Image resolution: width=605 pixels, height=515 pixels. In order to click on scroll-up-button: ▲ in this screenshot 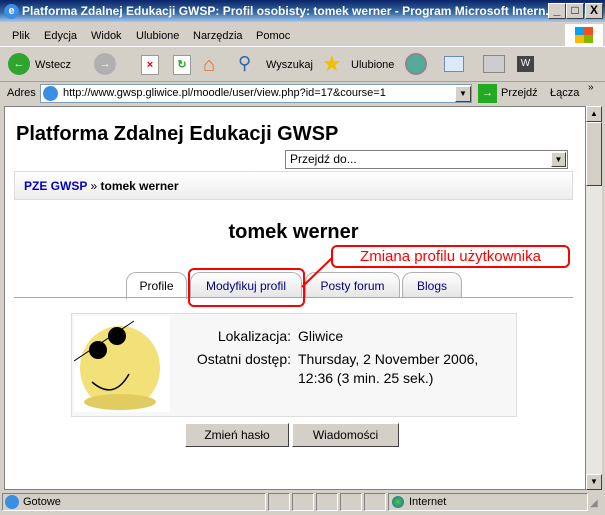, I will do `click(594, 114)`.